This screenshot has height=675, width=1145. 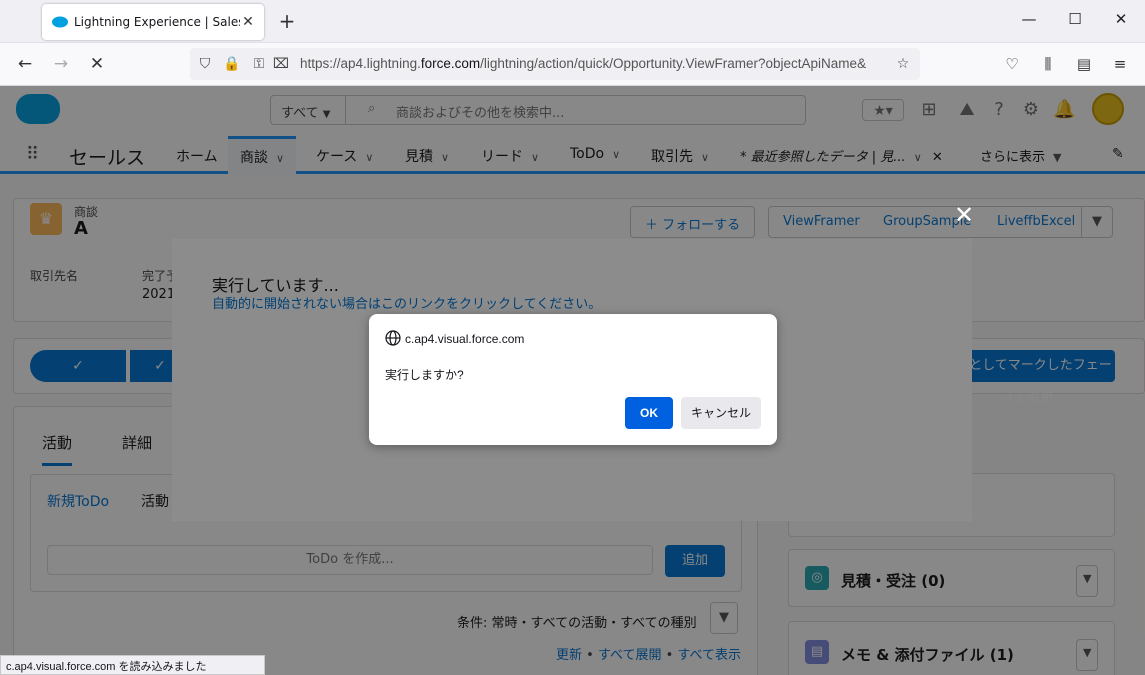 What do you see at coordinates (573, 379) in the screenshot?
I see `confirm-dialog: c.ap4.visual.force.com 実行しますか? OK キャンセル` at bounding box center [573, 379].